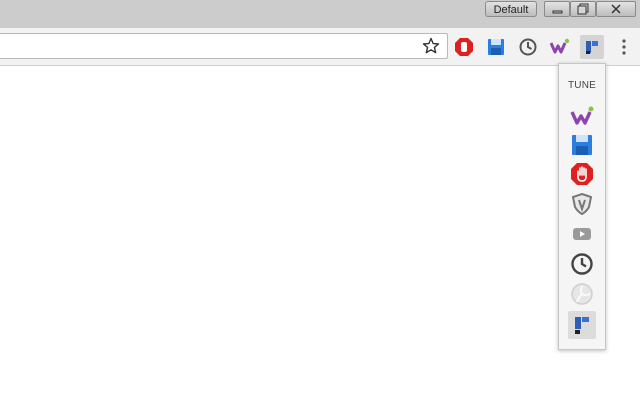 The height and width of the screenshot is (400, 640). I want to click on popup-item-adblock, so click(582, 174).